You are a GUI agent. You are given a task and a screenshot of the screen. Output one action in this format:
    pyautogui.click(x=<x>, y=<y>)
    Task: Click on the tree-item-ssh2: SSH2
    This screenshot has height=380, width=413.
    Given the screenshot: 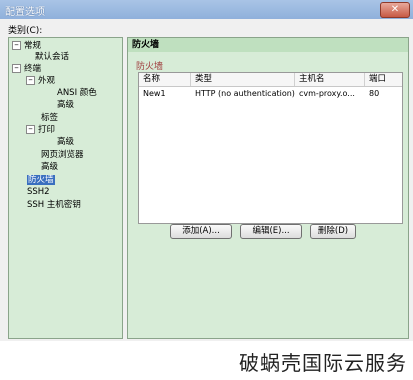 What is the action you would take?
    pyautogui.click(x=38, y=192)
    